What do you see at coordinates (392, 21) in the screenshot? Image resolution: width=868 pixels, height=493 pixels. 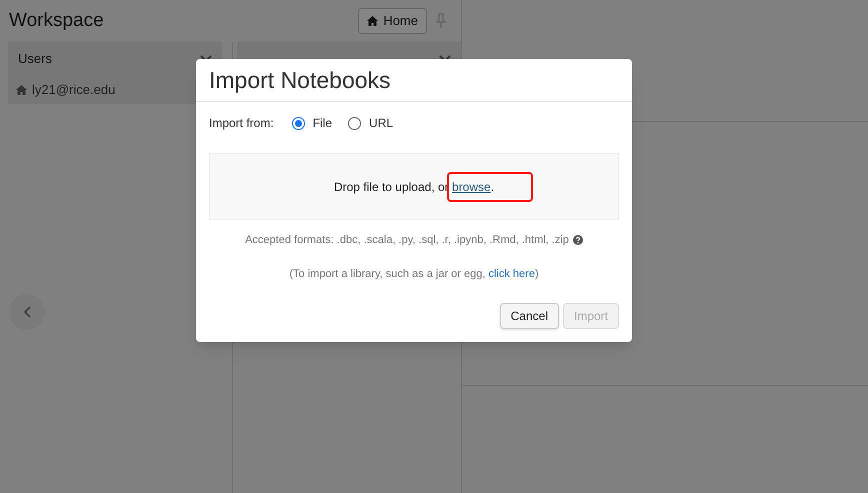 I see `home-button: Home` at bounding box center [392, 21].